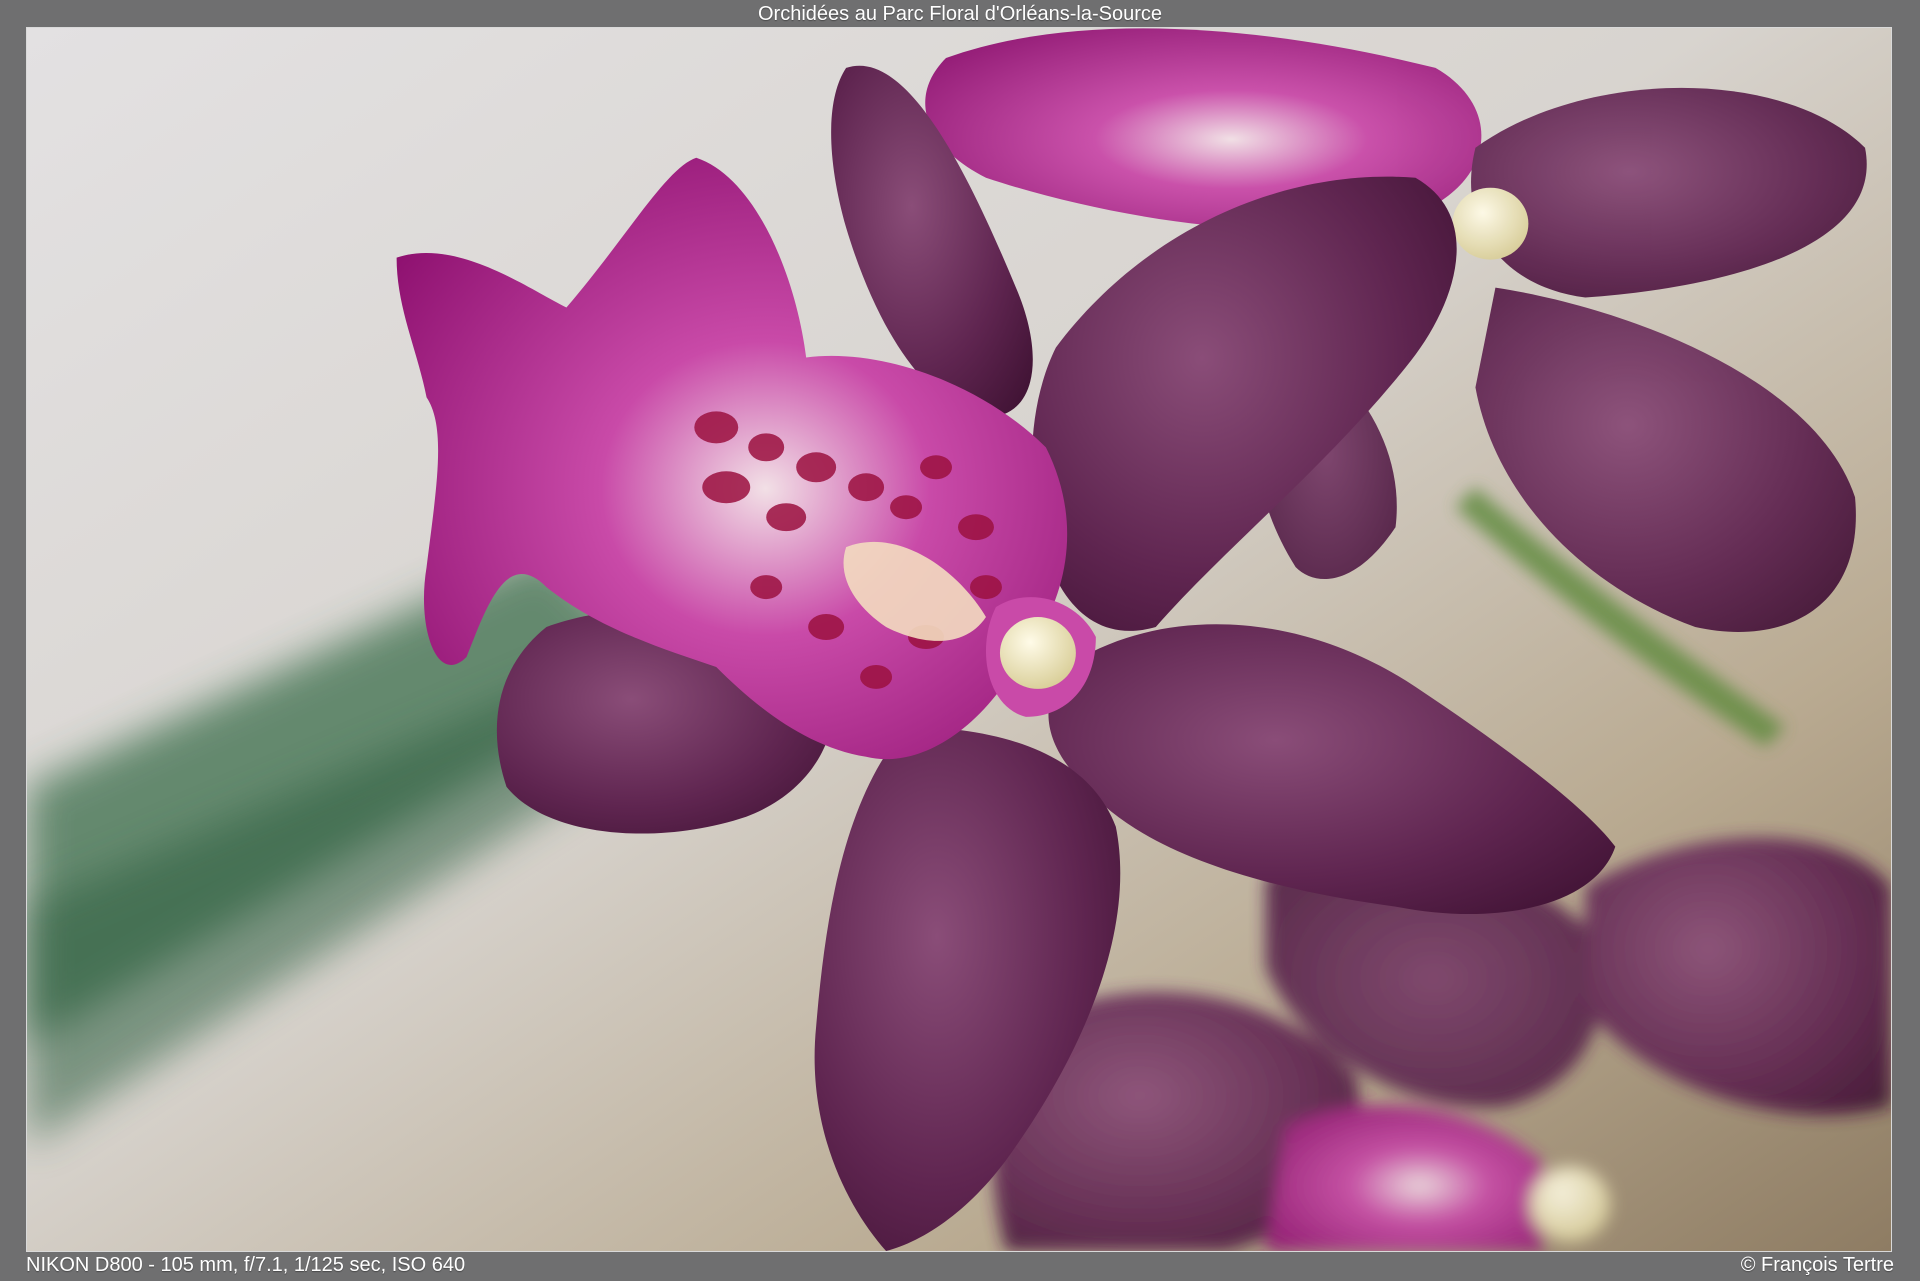  Describe the element at coordinates (1817, 1265) in the screenshot. I see `photo-credit: © François Tertre` at that location.